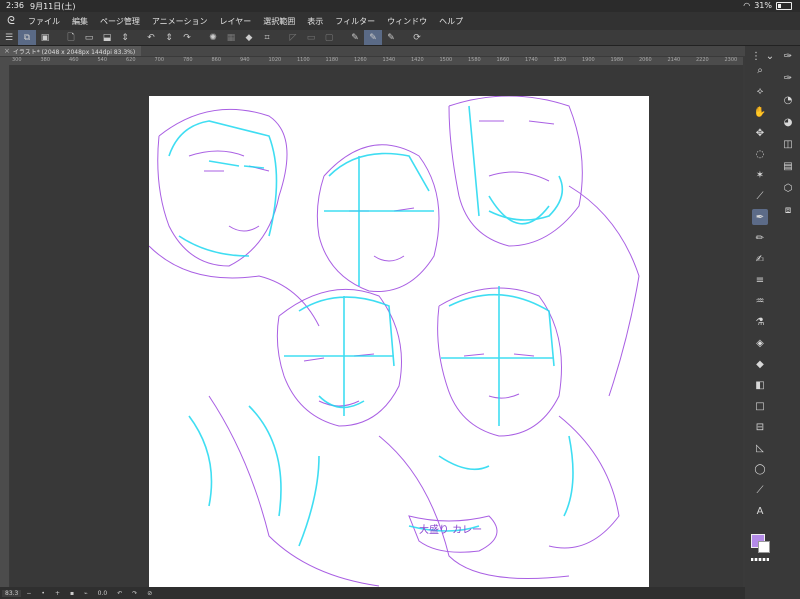 This screenshot has height=599, width=800. I want to click on companion-icon: ▣, so click(45, 37).